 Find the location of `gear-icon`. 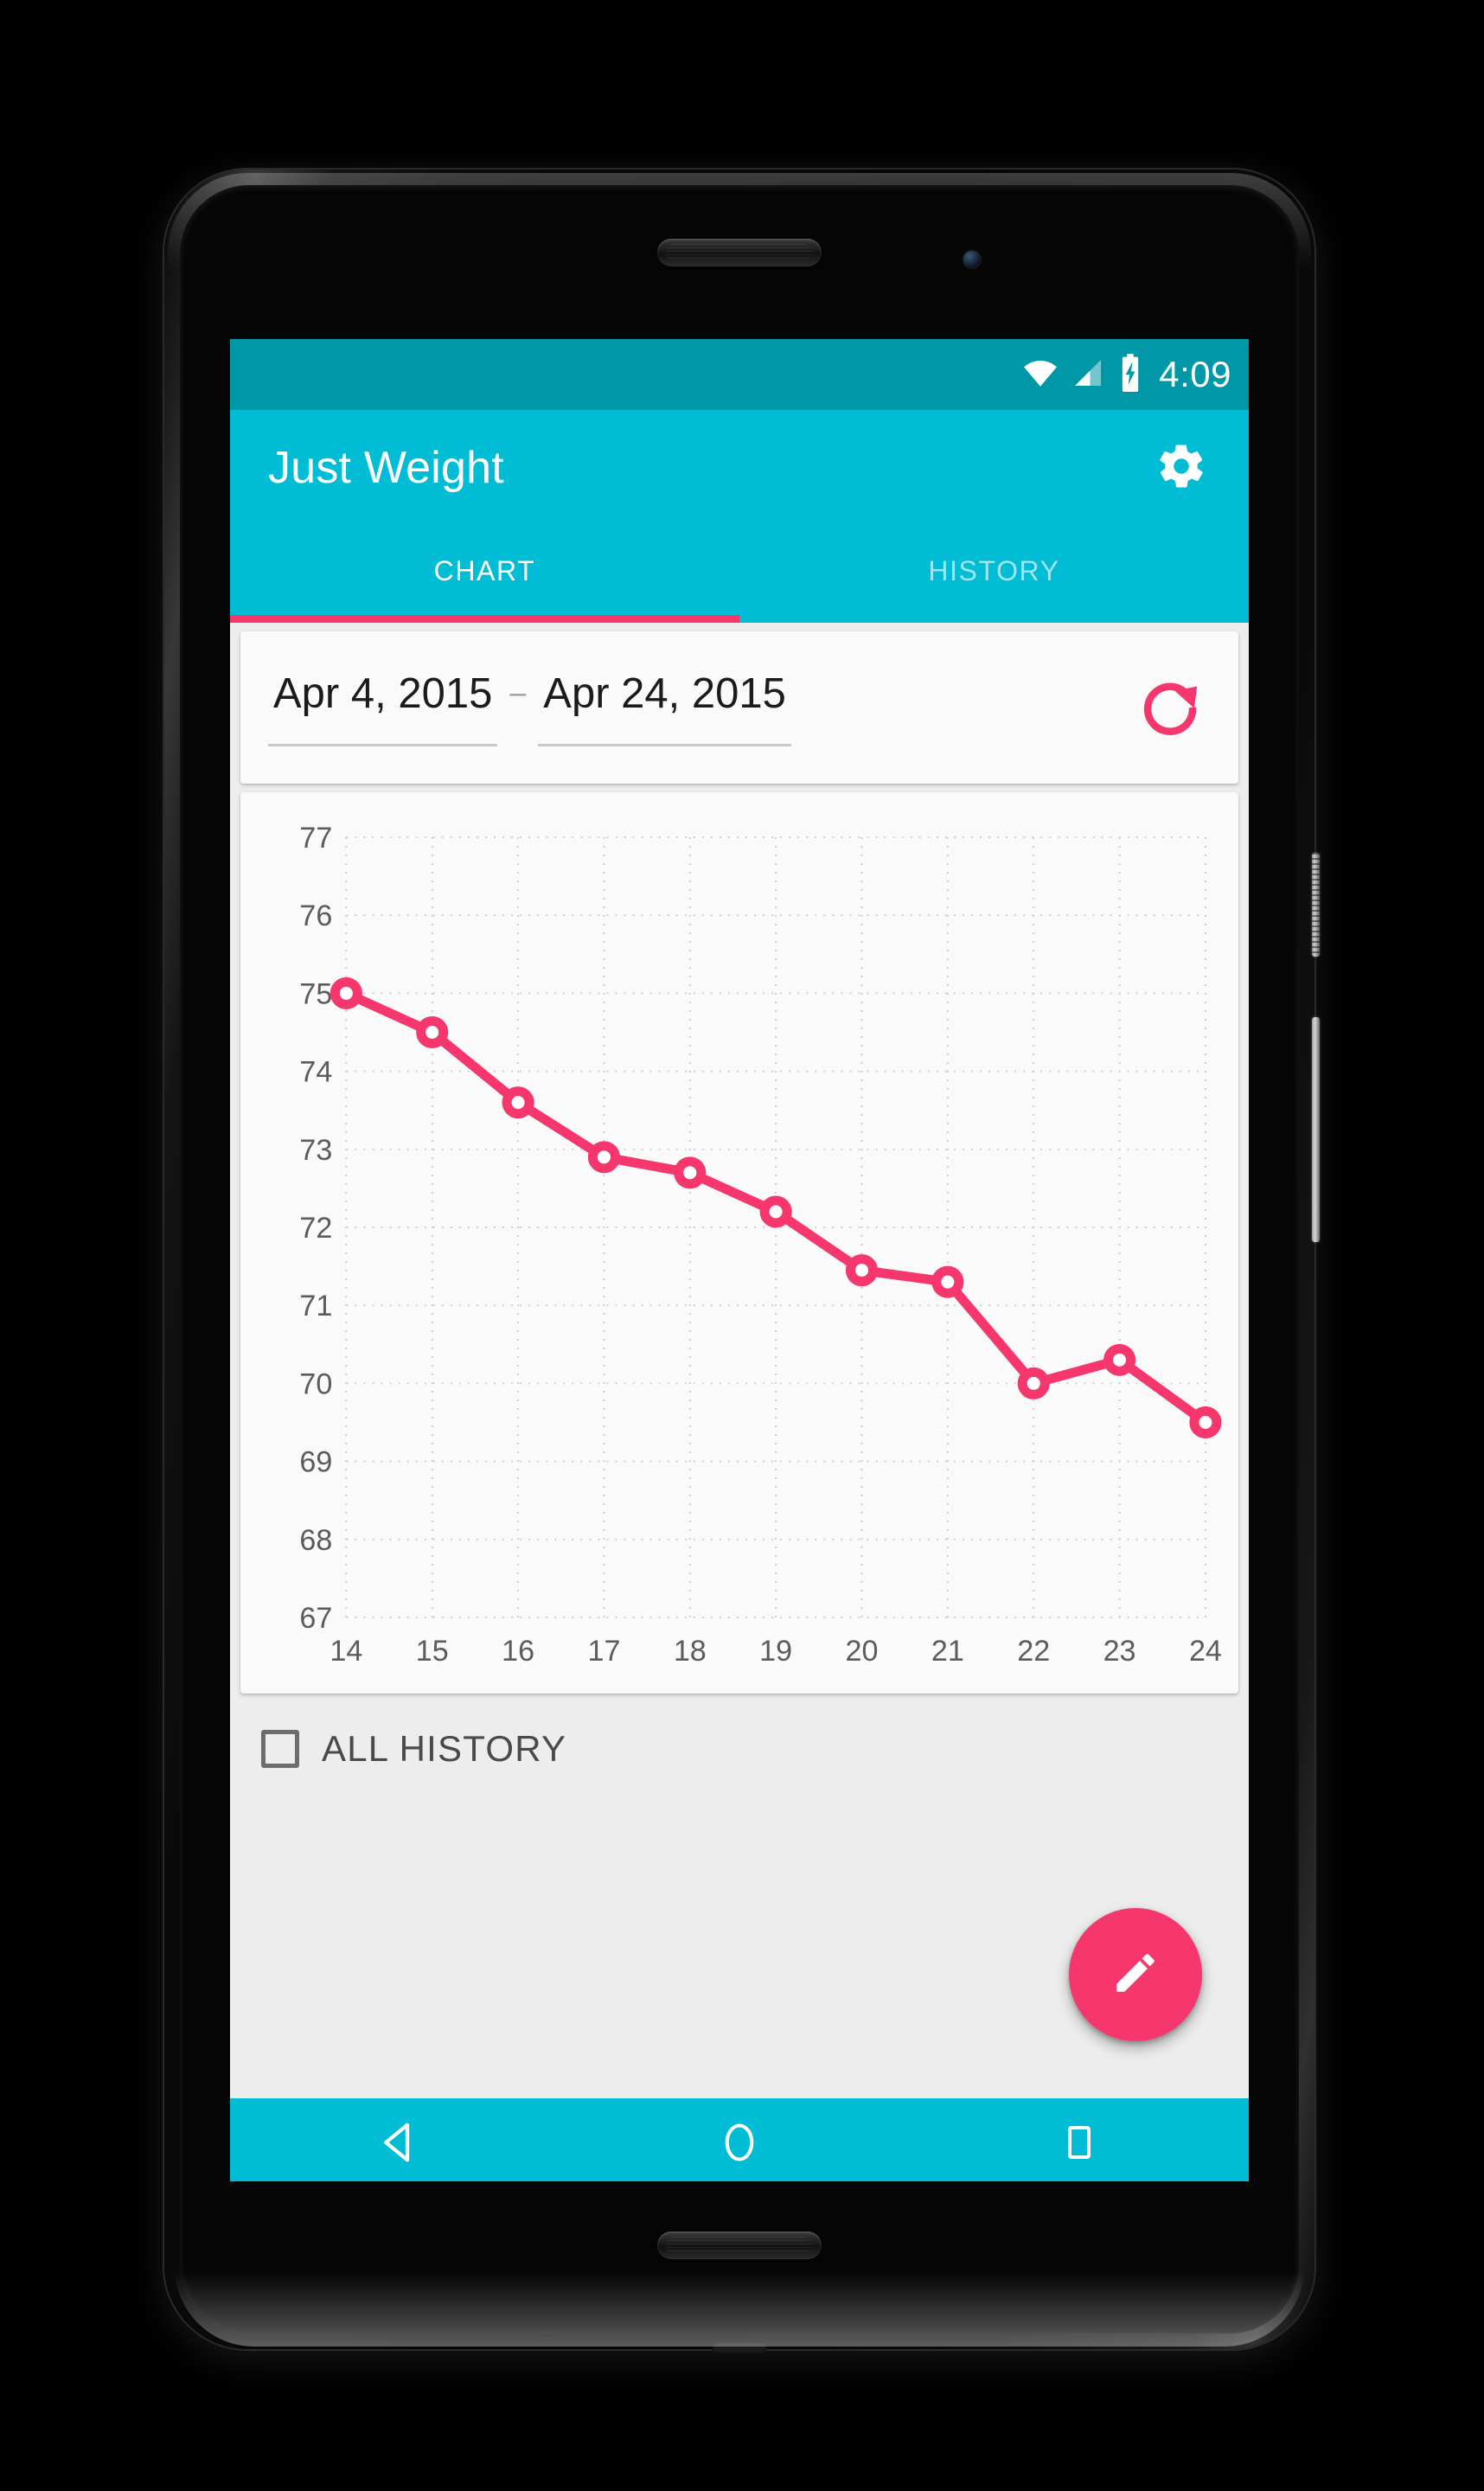

gear-icon is located at coordinates (1181, 468).